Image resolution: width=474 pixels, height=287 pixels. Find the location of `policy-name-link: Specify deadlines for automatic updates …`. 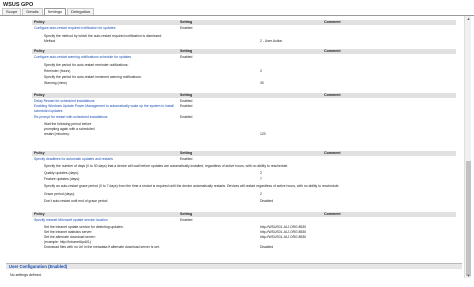

policy-name-link: Specify deadlines for automatic updates … is located at coordinates (73, 159).